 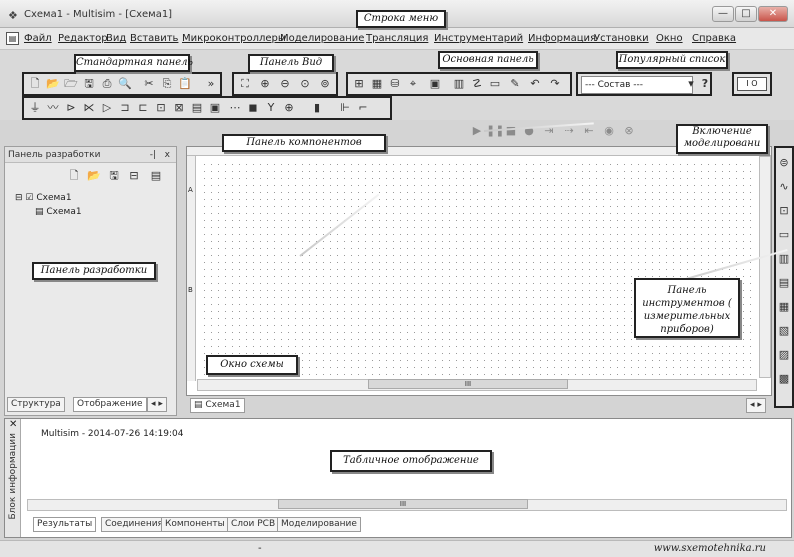 I want to click on tab-schematic: ▤ Схема1, so click(x=217, y=405).